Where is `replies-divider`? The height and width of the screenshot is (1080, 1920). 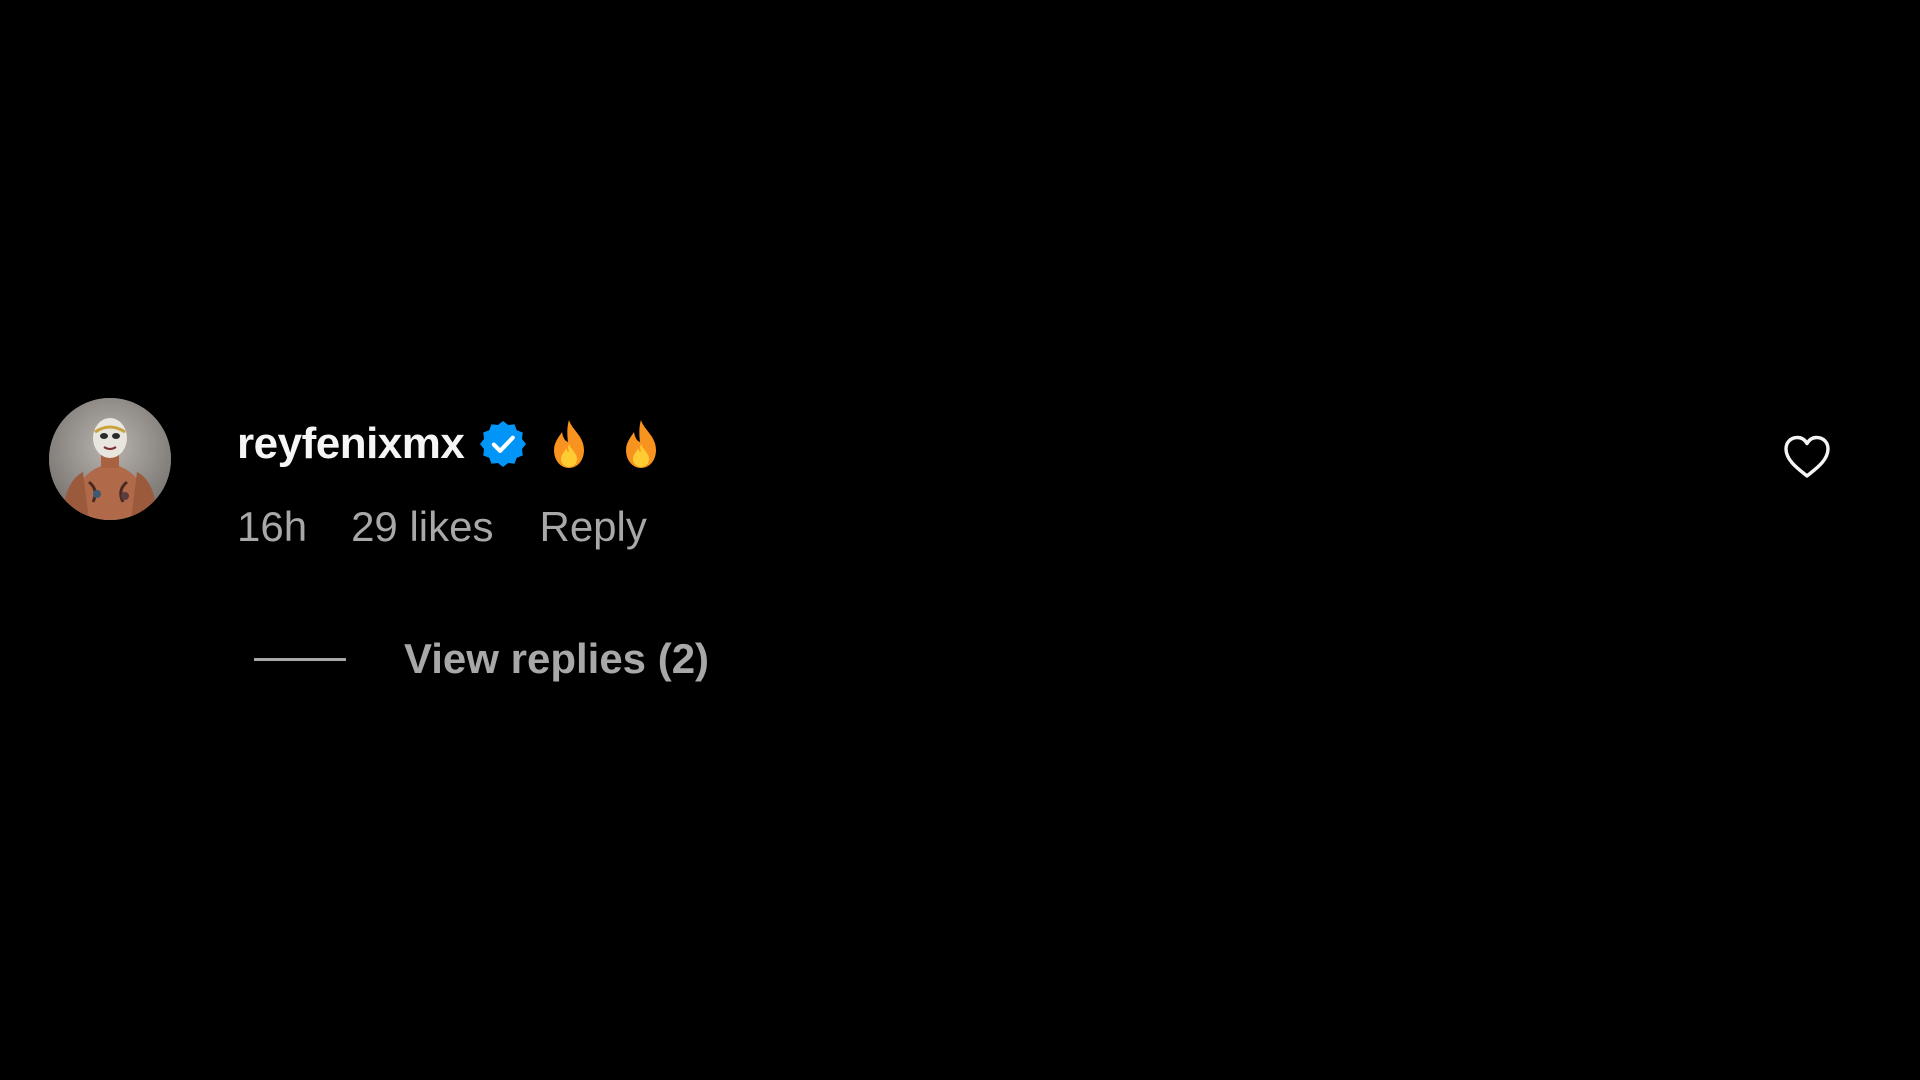
replies-divider is located at coordinates (300, 659).